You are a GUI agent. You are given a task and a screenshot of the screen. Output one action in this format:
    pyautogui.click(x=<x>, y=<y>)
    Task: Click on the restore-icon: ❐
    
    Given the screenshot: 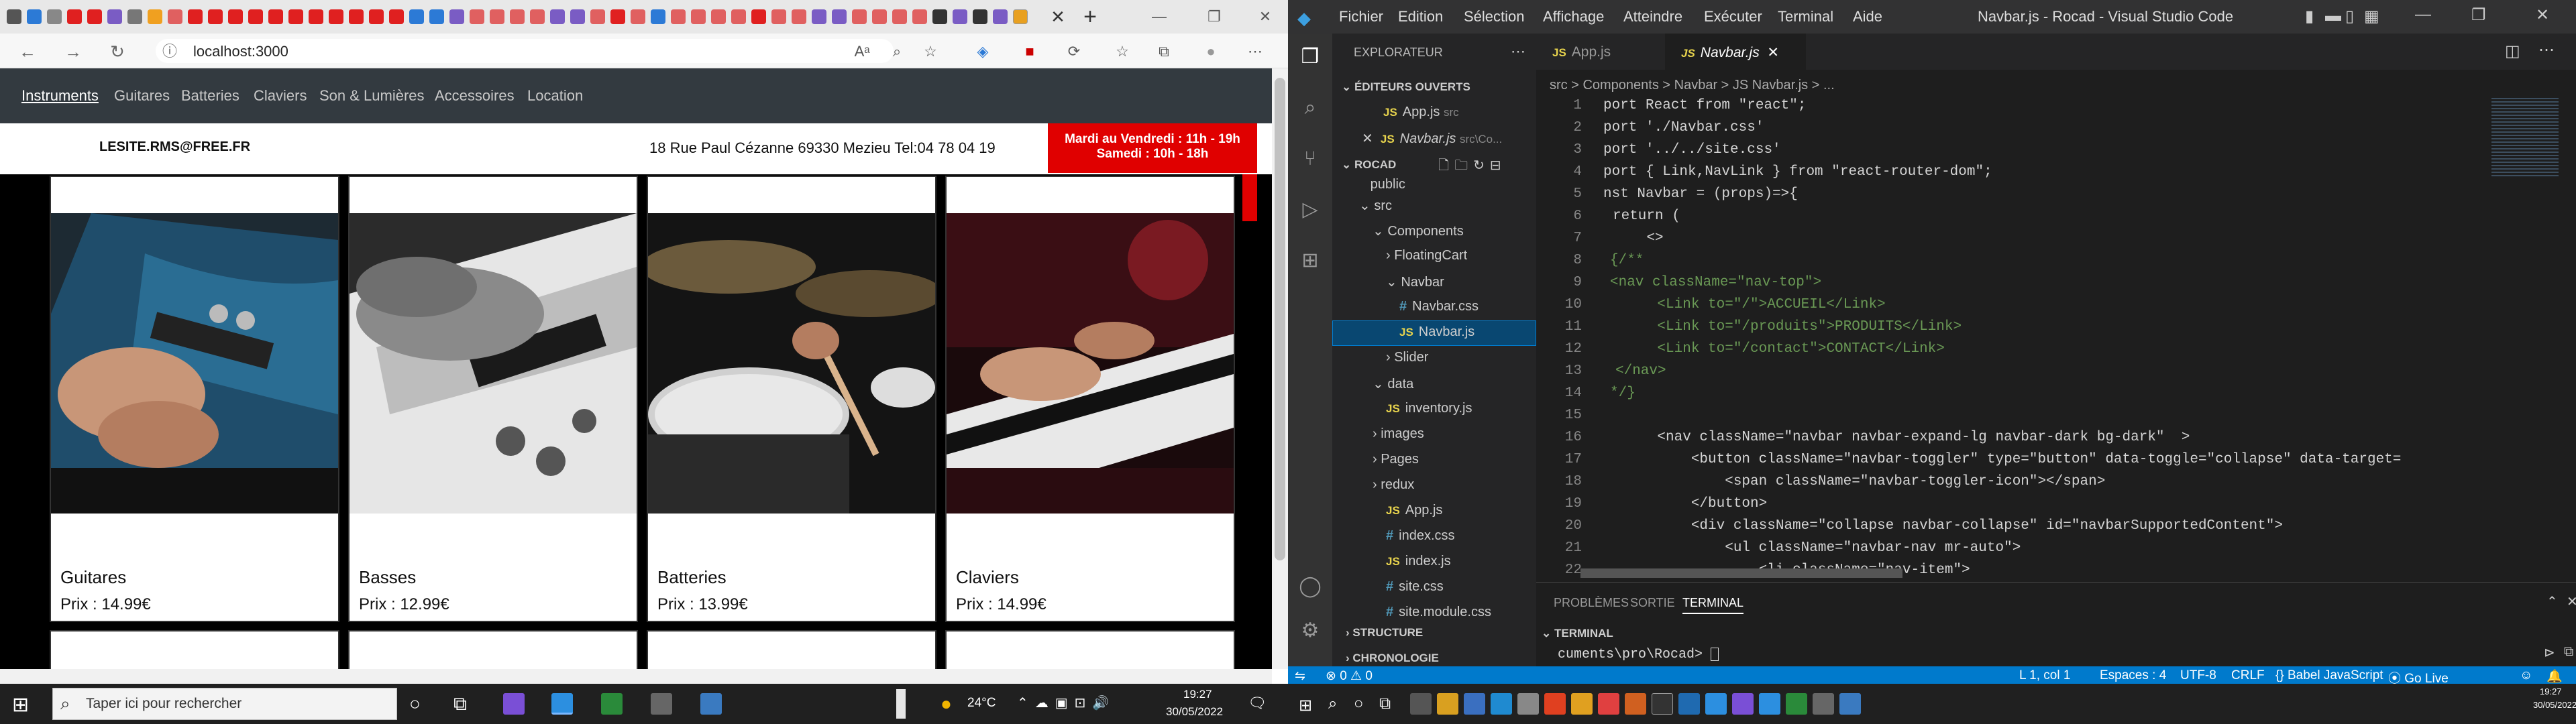 What is the action you would take?
    pyautogui.click(x=2478, y=15)
    